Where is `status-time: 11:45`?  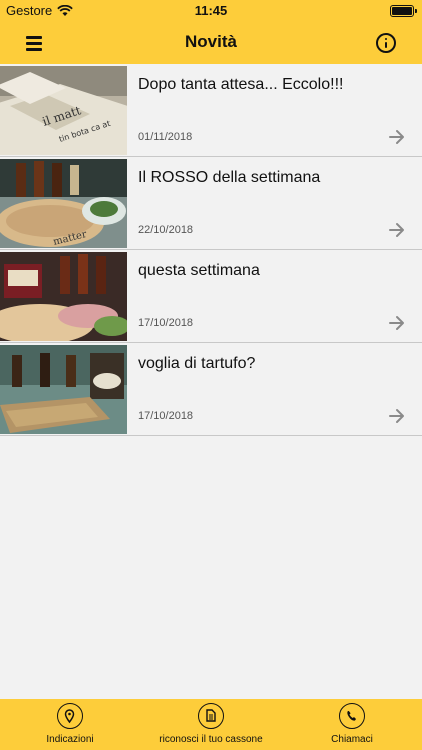 status-time: 11:45 is located at coordinates (211, 10).